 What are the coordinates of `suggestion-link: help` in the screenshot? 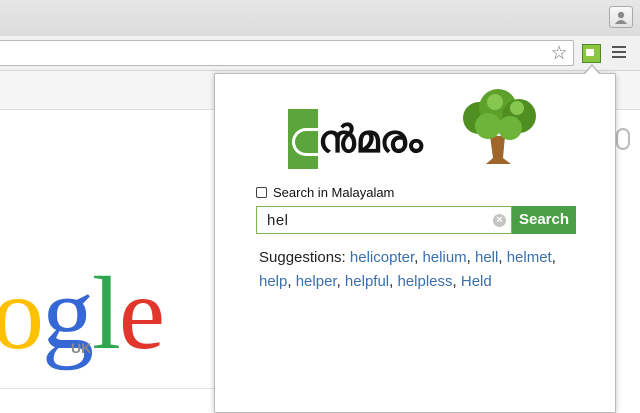 It's located at (273, 281).